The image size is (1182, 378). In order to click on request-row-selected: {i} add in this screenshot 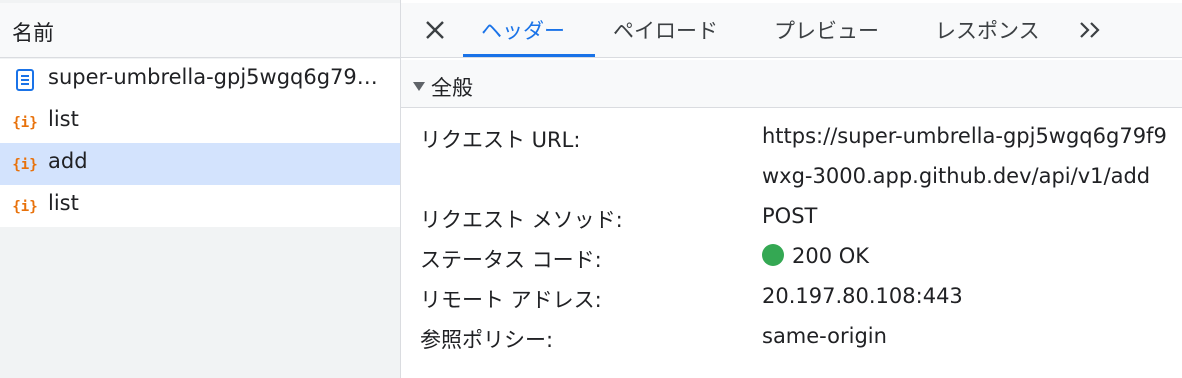, I will do `click(200, 164)`.